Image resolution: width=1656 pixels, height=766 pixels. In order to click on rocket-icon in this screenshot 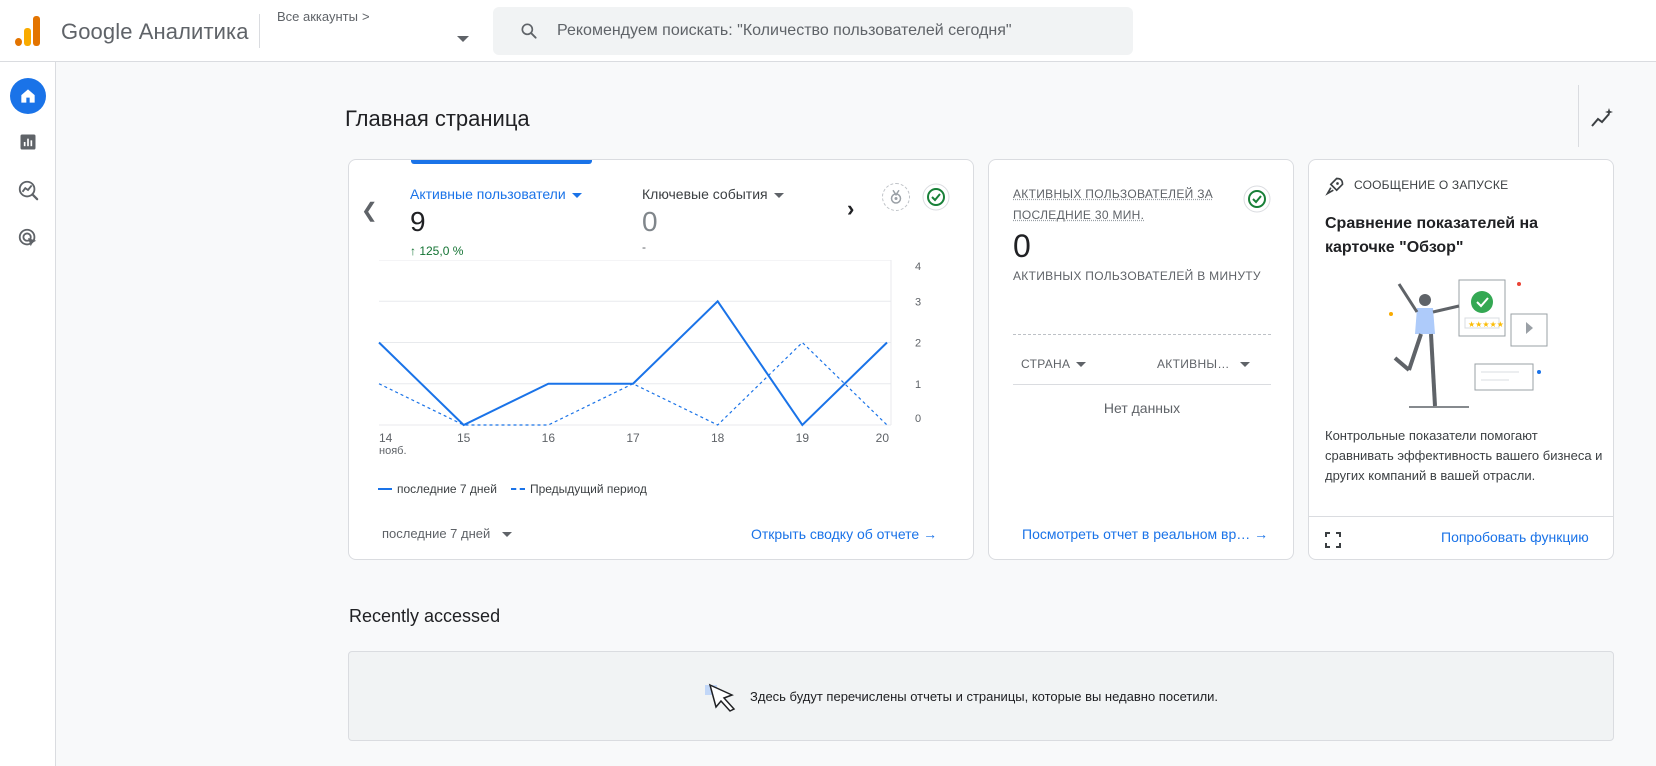, I will do `click(1334, 186)`.